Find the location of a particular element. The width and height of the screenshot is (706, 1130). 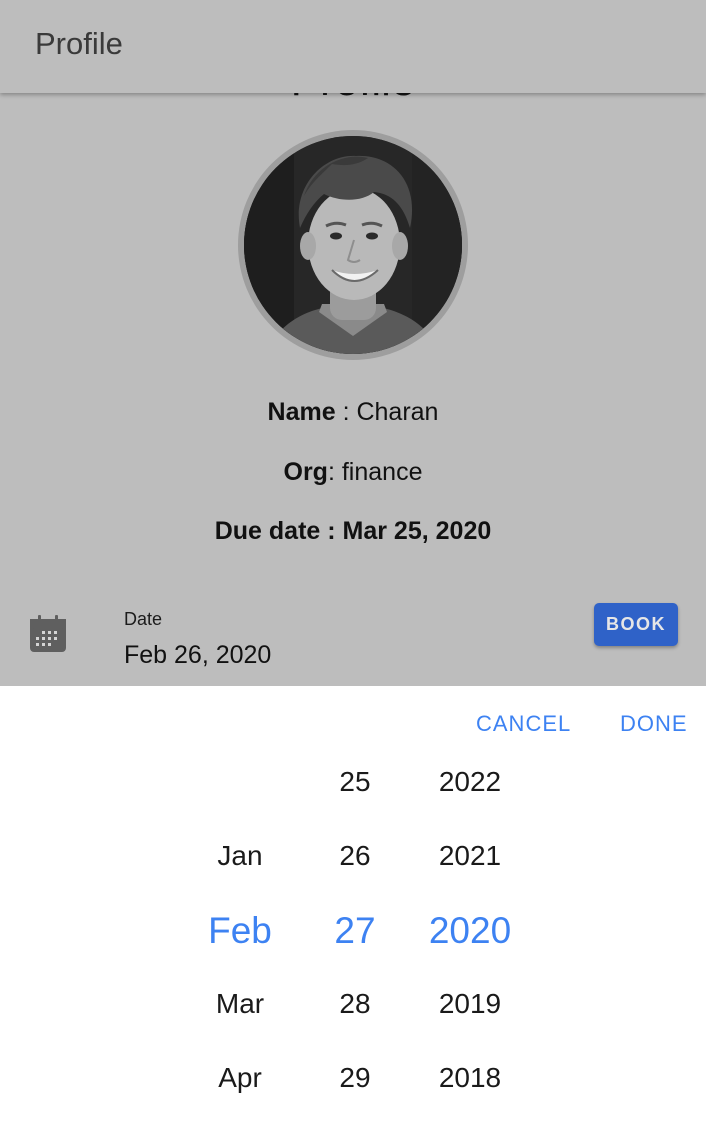

avatar-frame is located at coordinates (353, 245).